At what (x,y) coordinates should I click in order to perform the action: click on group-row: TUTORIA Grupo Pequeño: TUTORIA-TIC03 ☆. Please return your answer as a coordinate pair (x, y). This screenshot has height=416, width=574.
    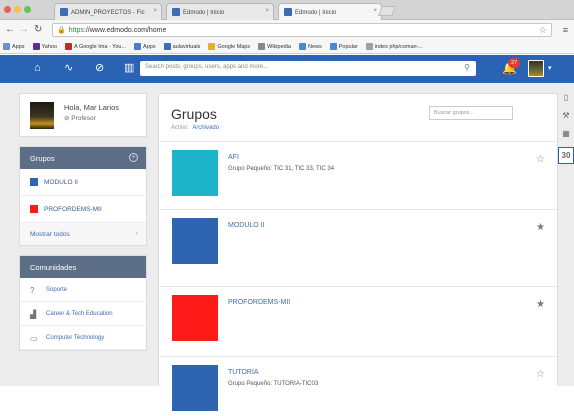
    Looking at the image, I should click on (358, 386).